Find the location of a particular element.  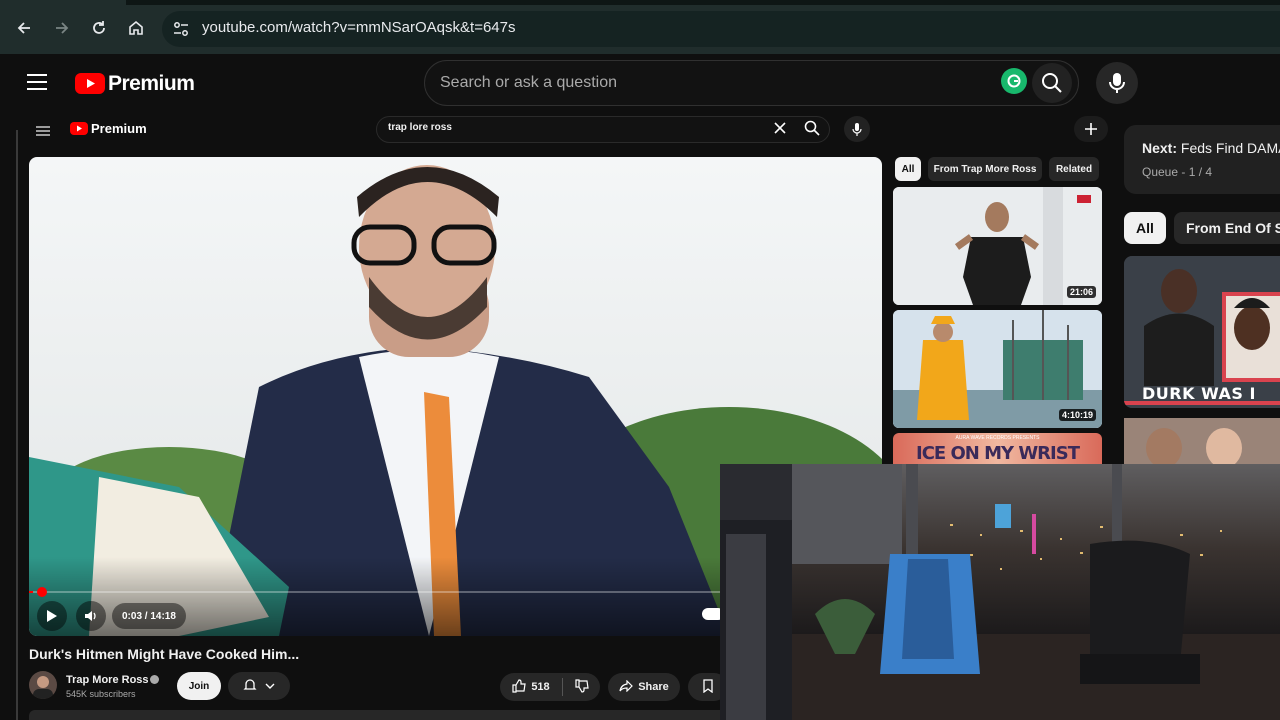

thumbnail-title: ICE ON MY WRIST is located at coordinates (998, 453).